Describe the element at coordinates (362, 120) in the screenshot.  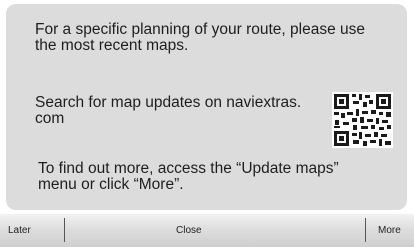
I see `qr-code-icon` at that location.